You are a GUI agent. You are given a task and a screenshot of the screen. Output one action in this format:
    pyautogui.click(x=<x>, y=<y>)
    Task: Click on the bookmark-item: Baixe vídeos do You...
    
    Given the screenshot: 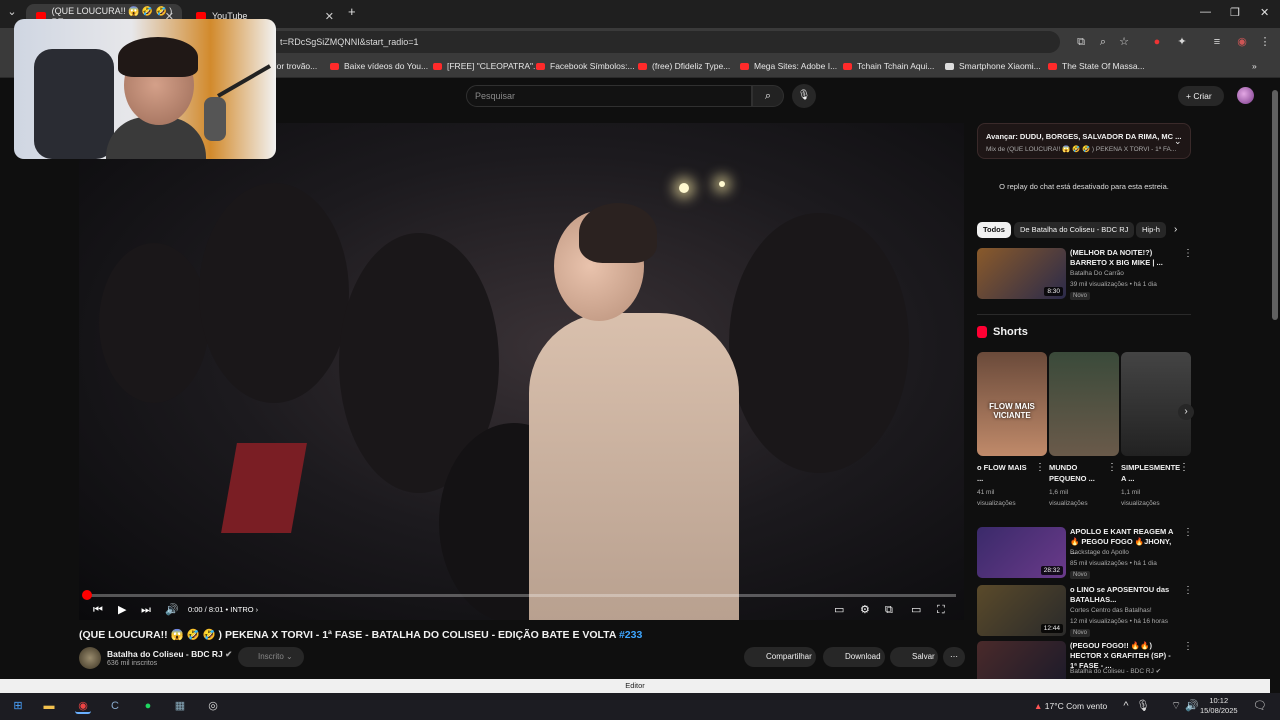 What is the action you would take?
    pyautogui.click(x=379, y=66)
    